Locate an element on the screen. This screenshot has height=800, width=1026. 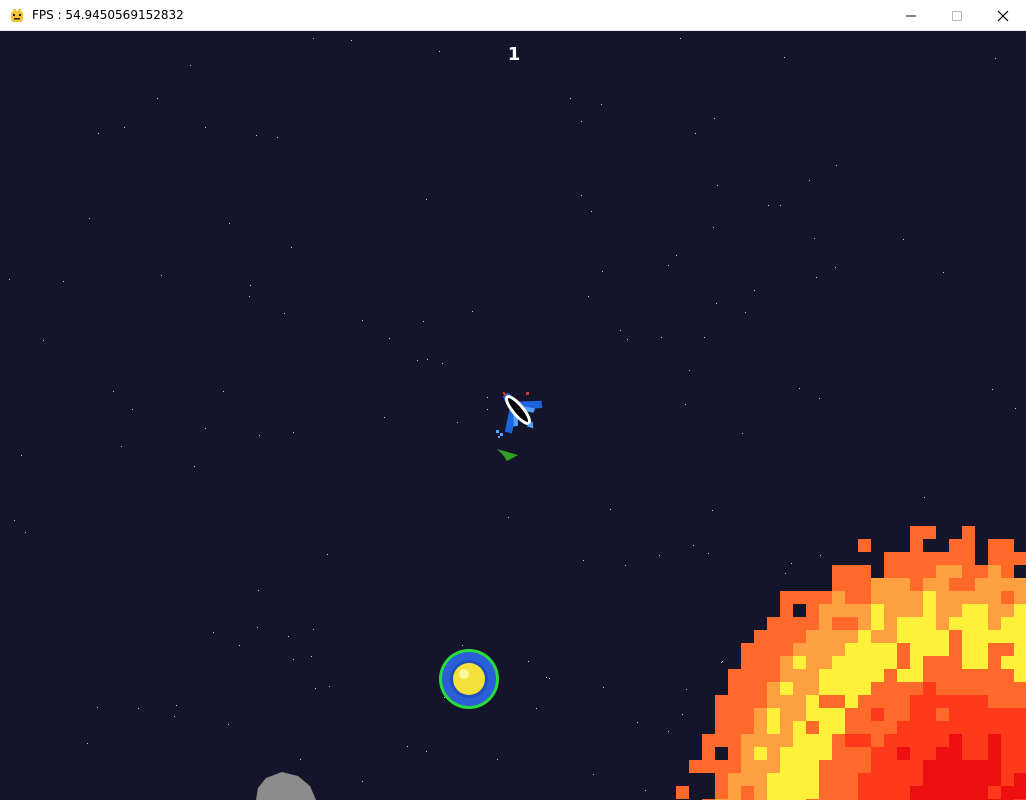
thruster-tip is located at coordinates (527, 393).